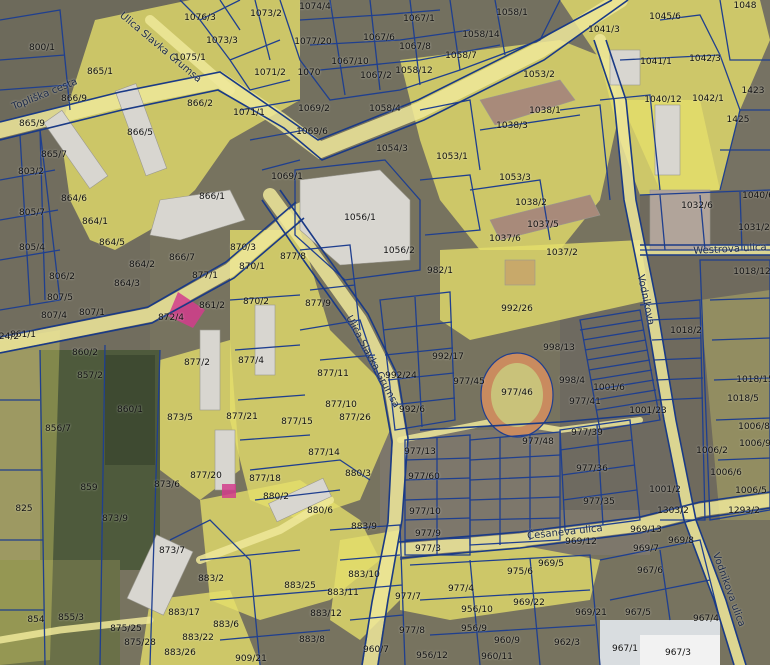 This screenshot has height=665, width=770. What do you see at coordinates (591, 613) in the screenshot?
I see `parcel-label: 969/21` at bounding box center [591, 613].